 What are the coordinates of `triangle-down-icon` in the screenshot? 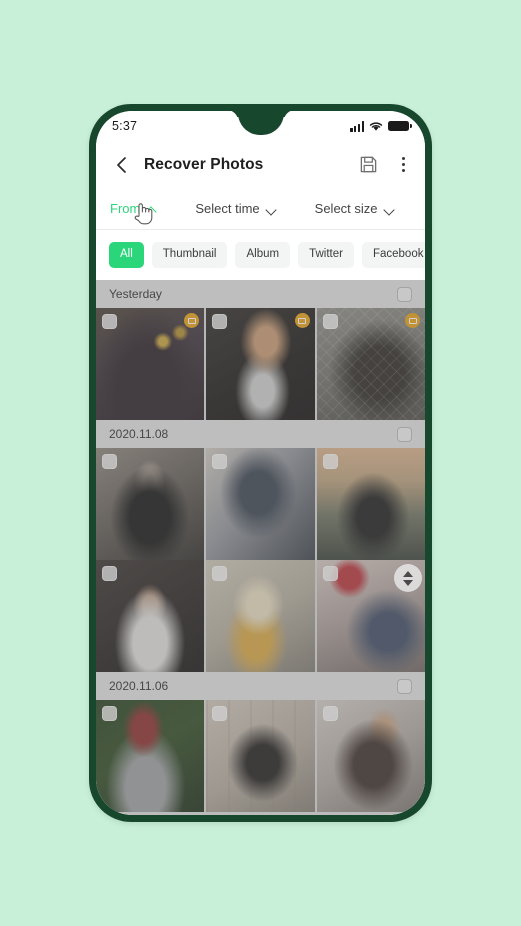 It's located at (408, 582).